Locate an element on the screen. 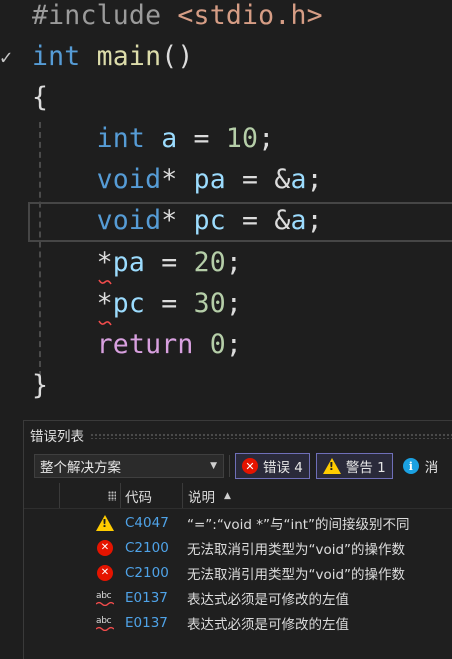 This screenshot has width=452, height=659. chevron-down-icon: ▼ is located at coordinates (213, 466).